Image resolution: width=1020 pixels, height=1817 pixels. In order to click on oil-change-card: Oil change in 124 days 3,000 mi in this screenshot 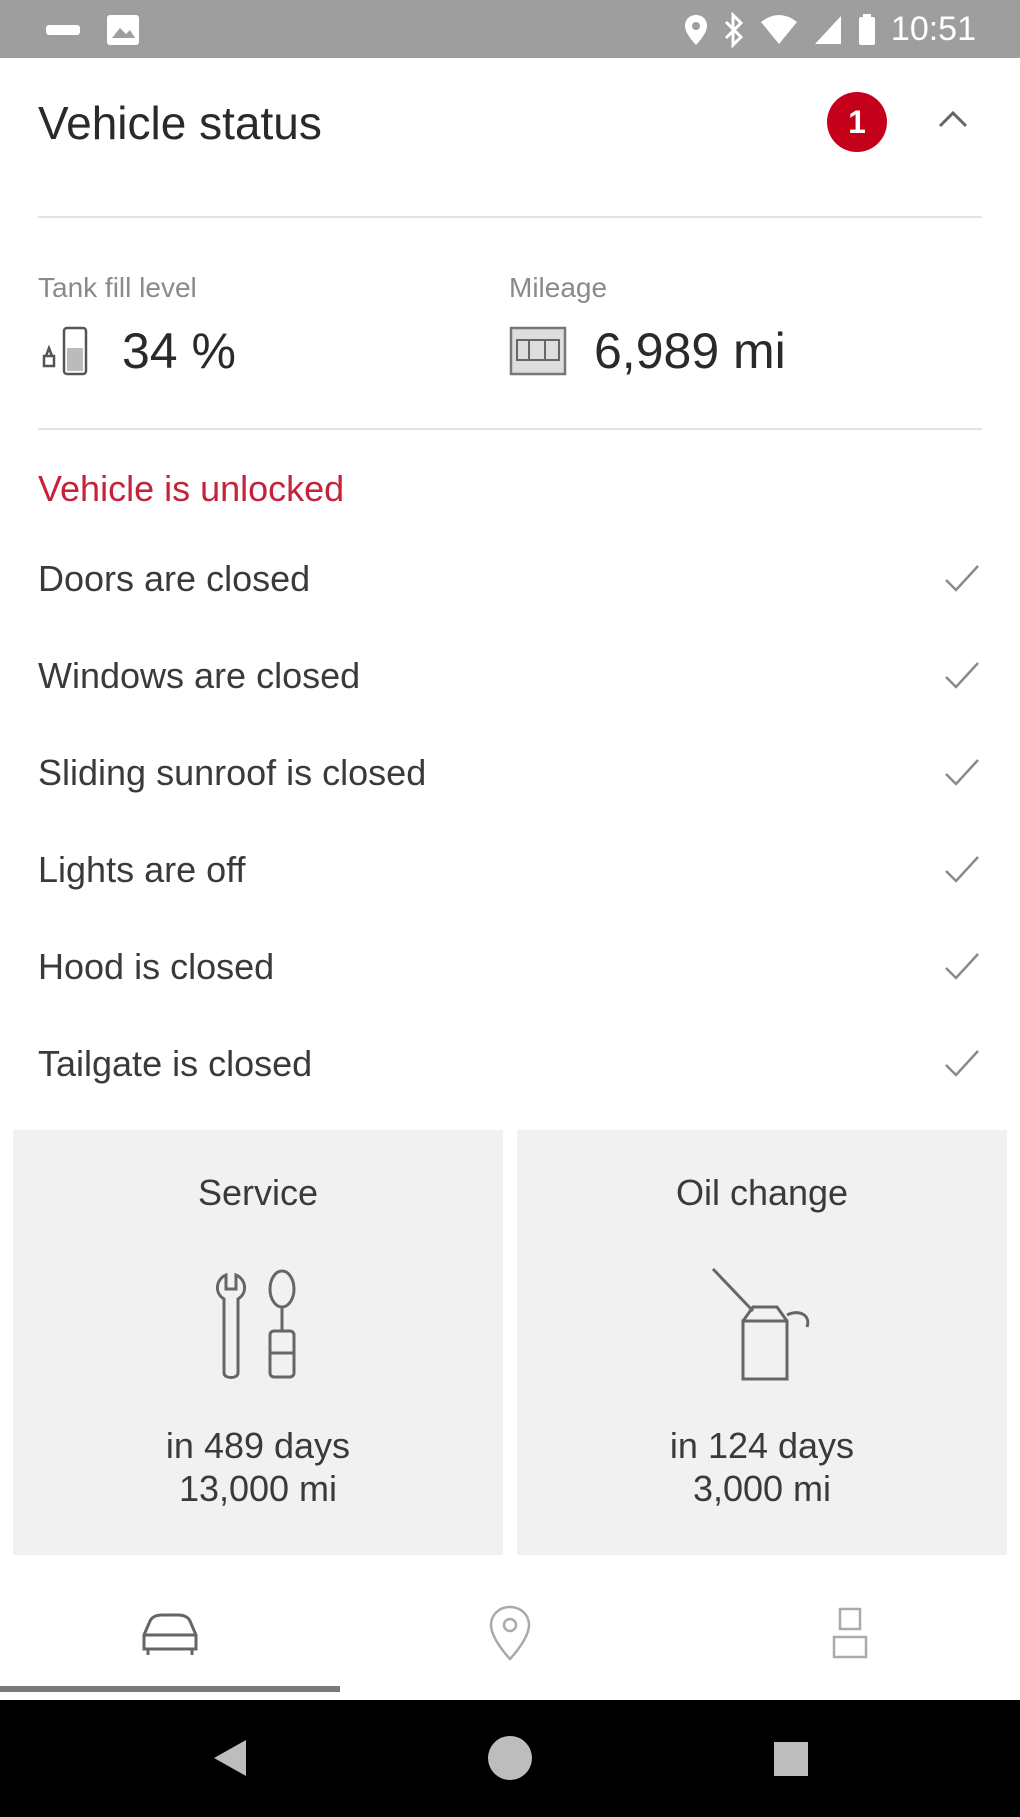, I will do `click(762, 1342)`.